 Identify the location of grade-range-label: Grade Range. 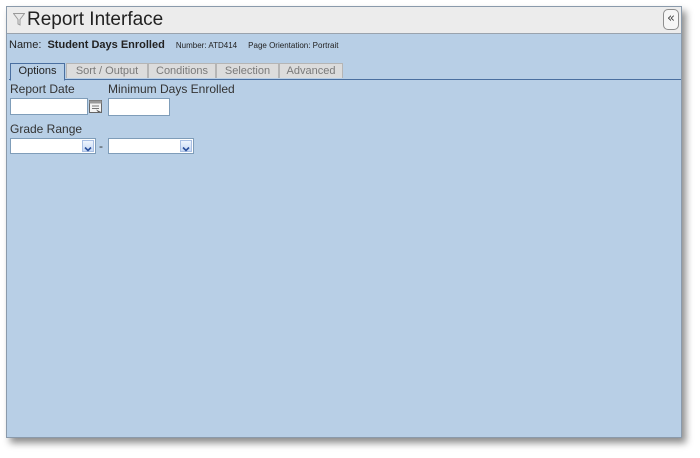
(46, 129).